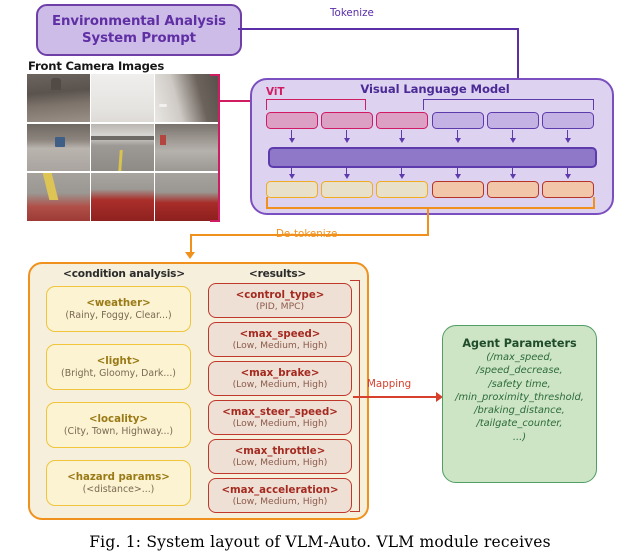 This screenshot has width=640, height=557. I want to click on condition-values: (City, Town, Highway...), so click(118, 431).